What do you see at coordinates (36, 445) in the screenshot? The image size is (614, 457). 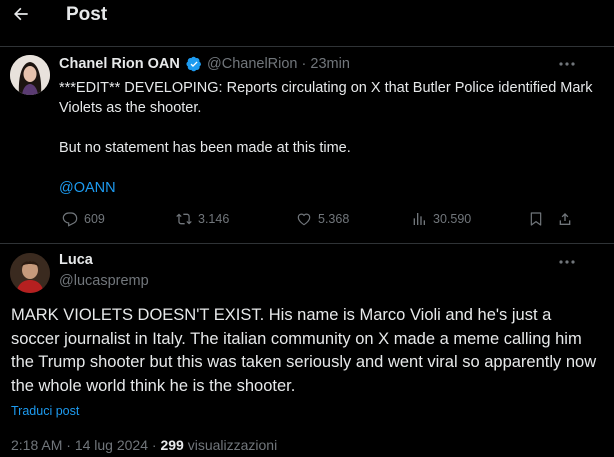 I see `post-time: 2:18 AM` at bounding box center [36, 445].